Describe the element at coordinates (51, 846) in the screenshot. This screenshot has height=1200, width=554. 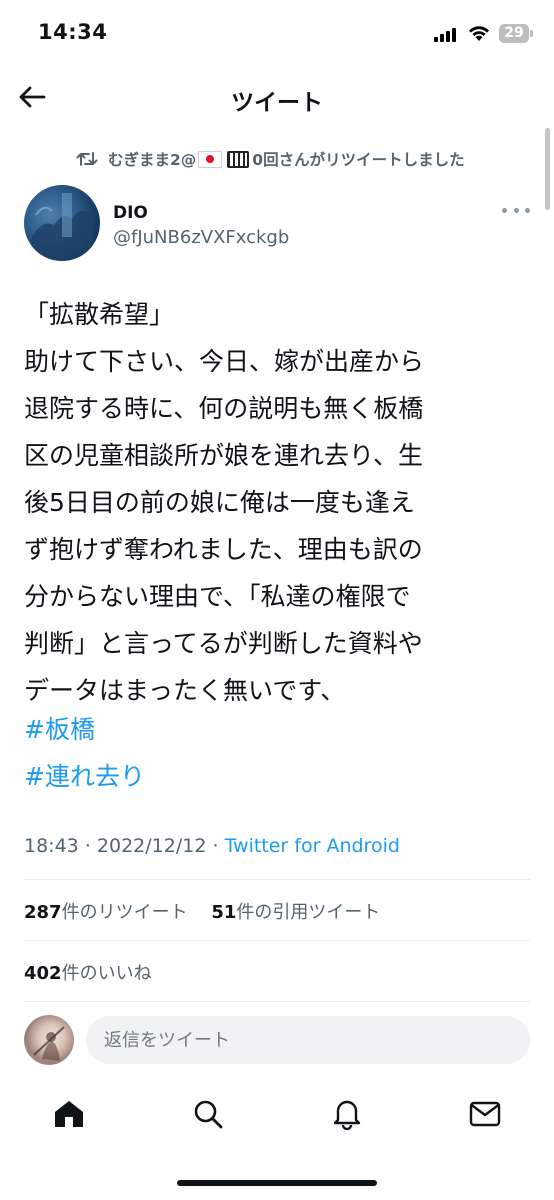
I see `tweet-time: 18:43` at that location.